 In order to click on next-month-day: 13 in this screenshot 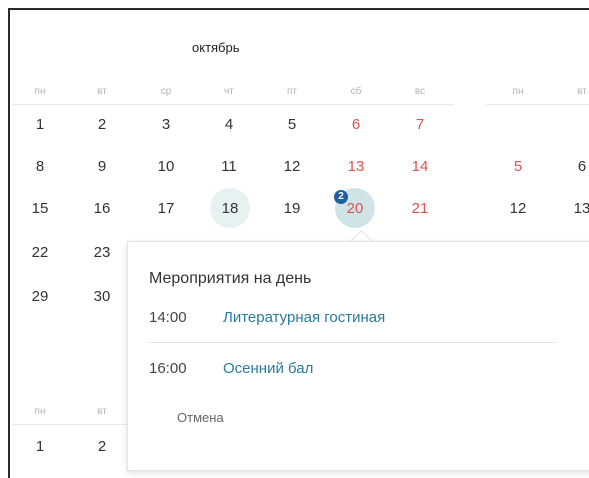, I will do `click(577, 208)`.